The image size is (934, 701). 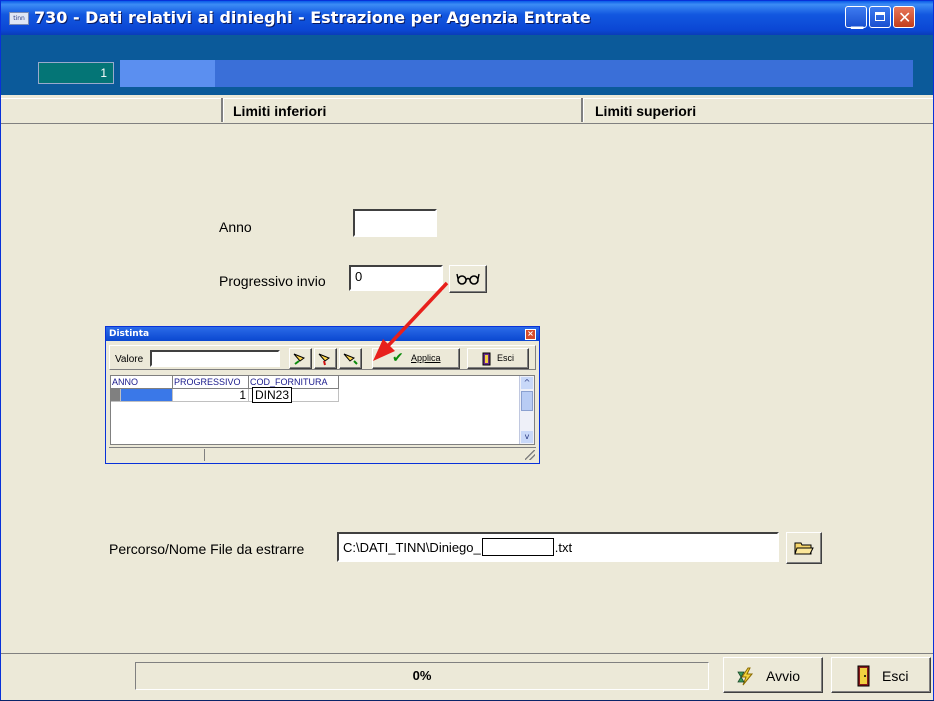 I want to click on filter-first-button, so click(x=300, y=358).